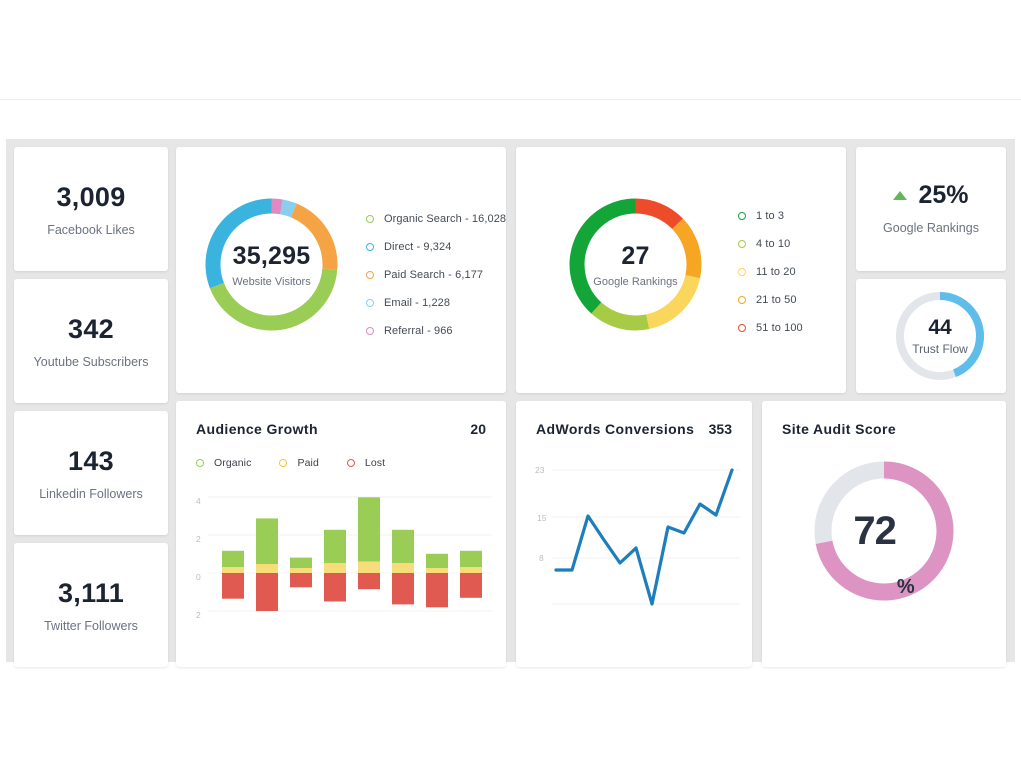 Image resolution: width=1021 pixels, height=765 pixels. What do you see at coordinates (418, 247) in the screenshot?
I see `legend-label: Direct - 9,324` at bounding box center [418, 247].